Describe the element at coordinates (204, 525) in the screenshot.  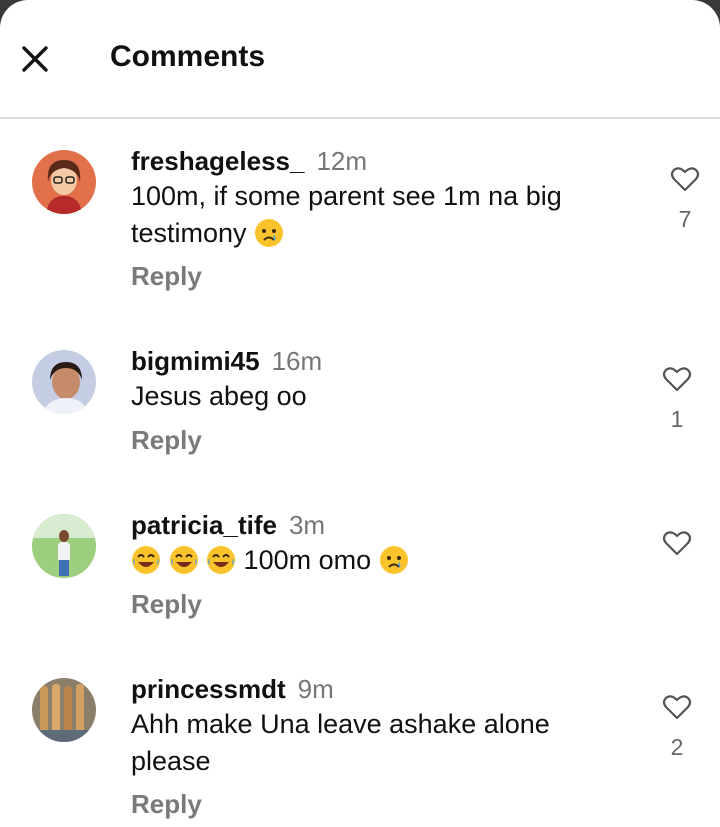
I see `username: patricia_tife` at that location.